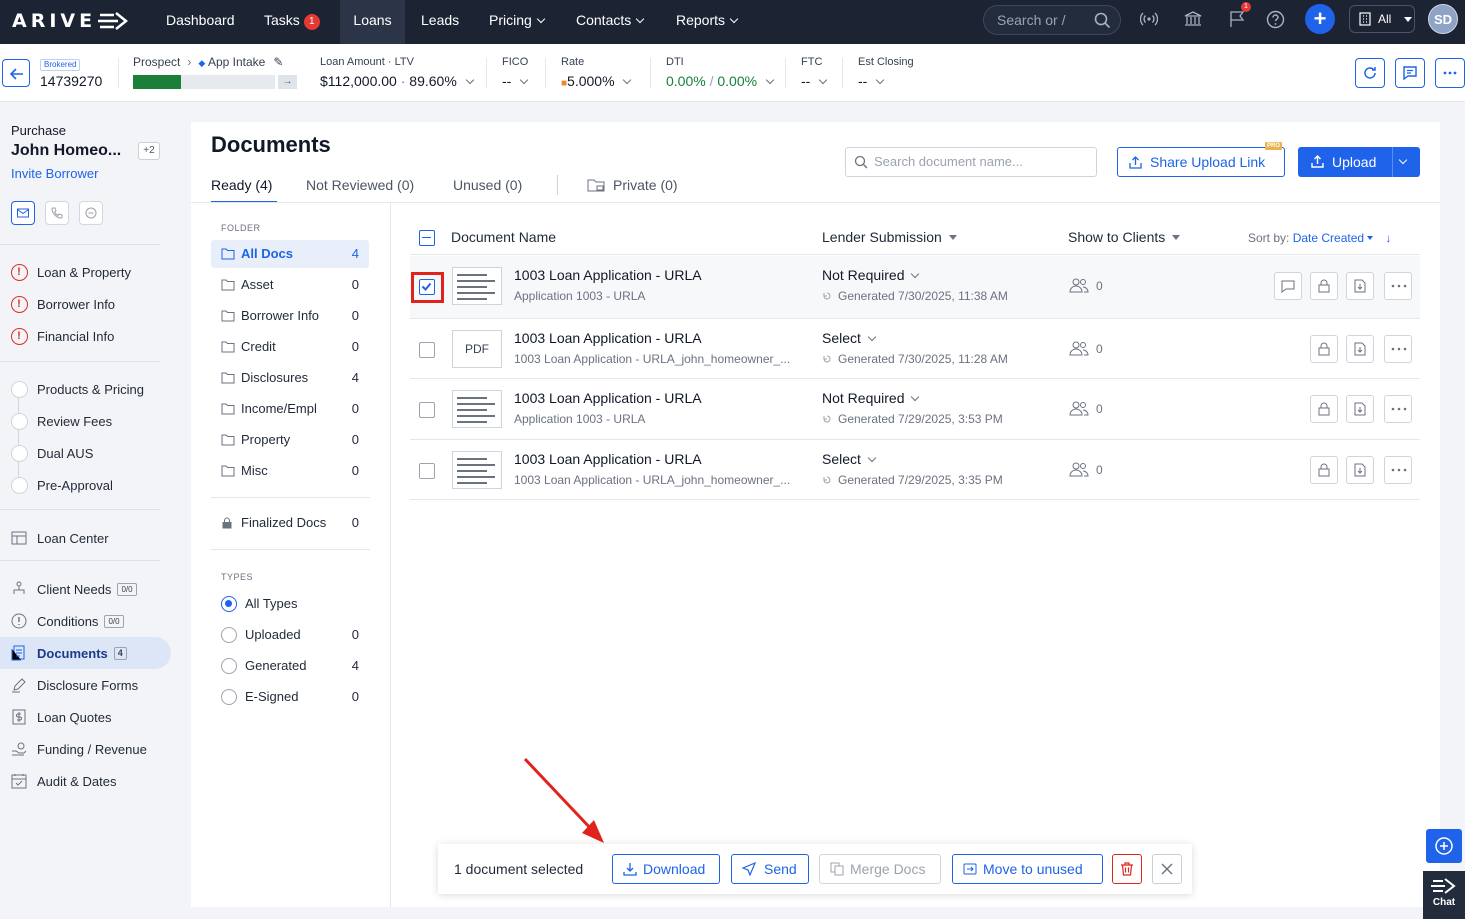  What do you see at coordinates (278, 62) in the screenshot?
I see `edit-icon: ✎` at bounding box center [278, 62].